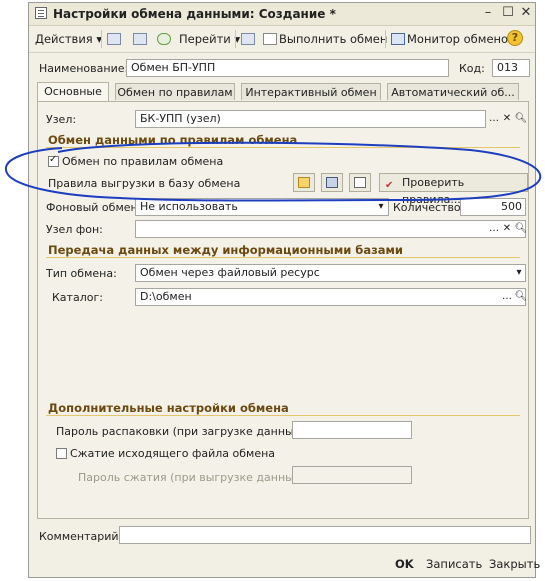 This screenshot has width=545, height=581. What do you see at coordinates (453, 39) in the screenshot?
I see `monitor-button: Монитор обменов` at bounding box center [453, 39].